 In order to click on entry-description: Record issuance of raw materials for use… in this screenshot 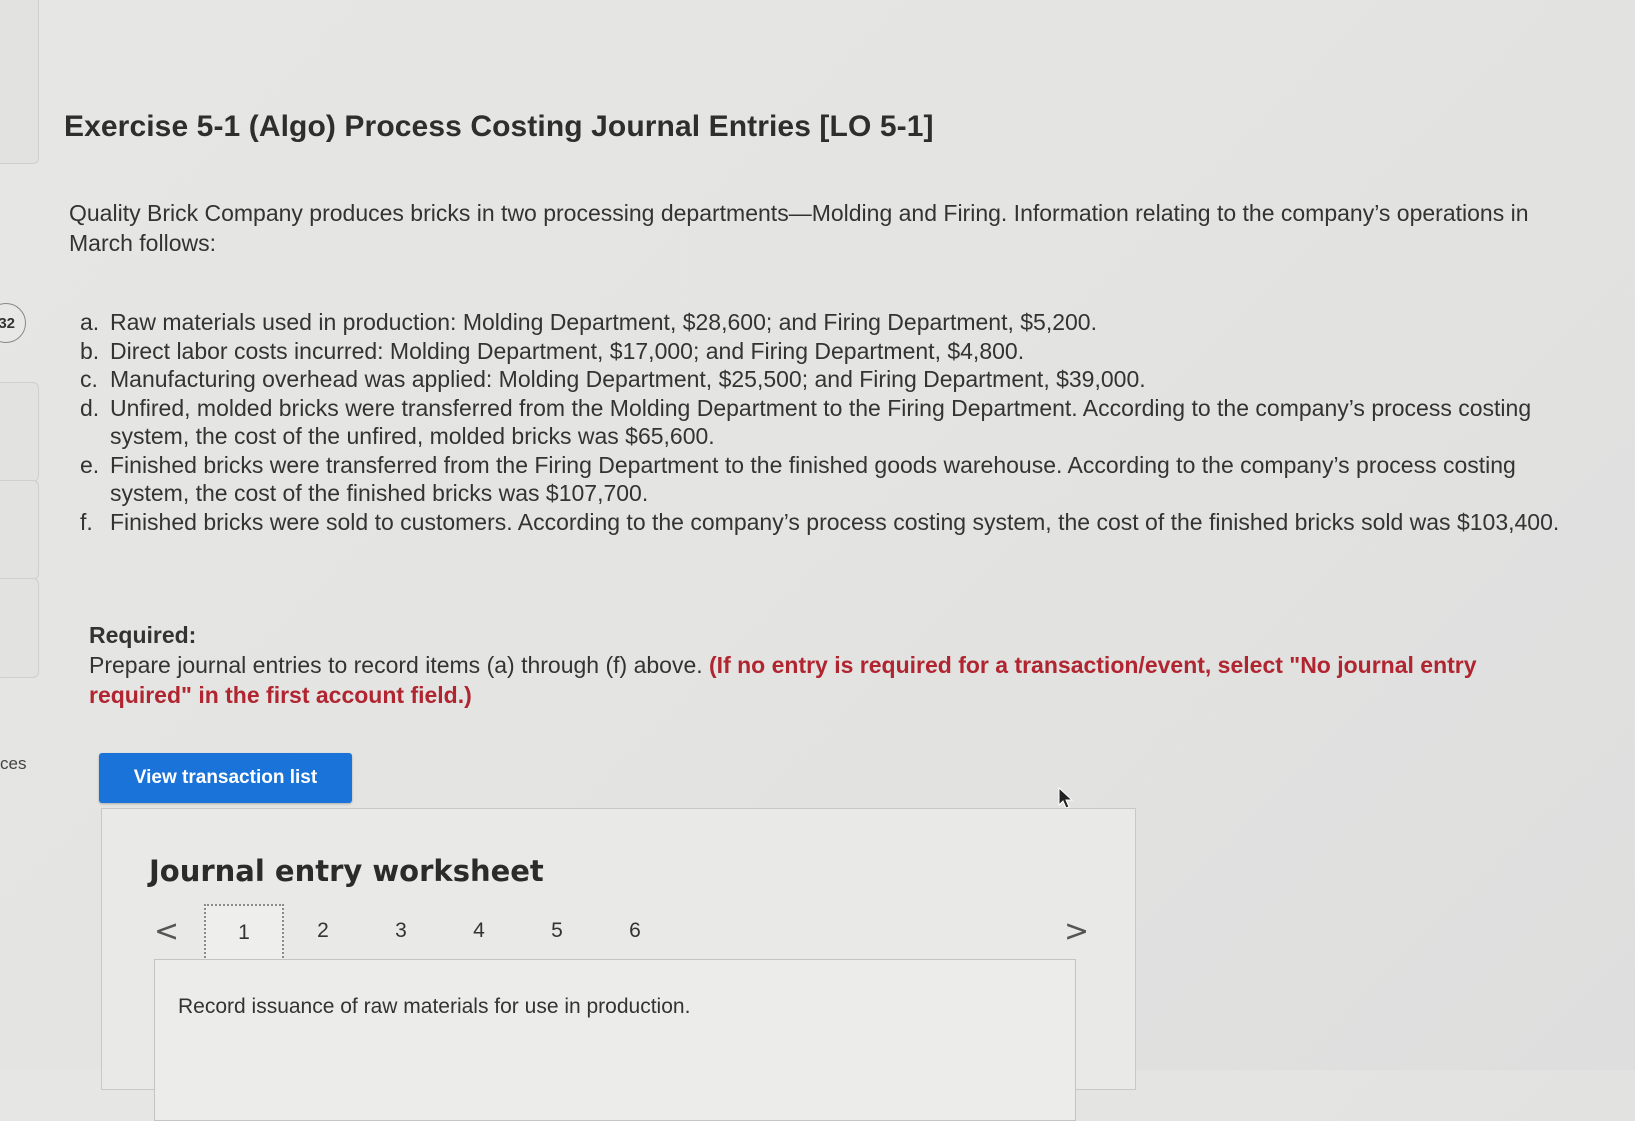, I will do `click(434, 1006)`.